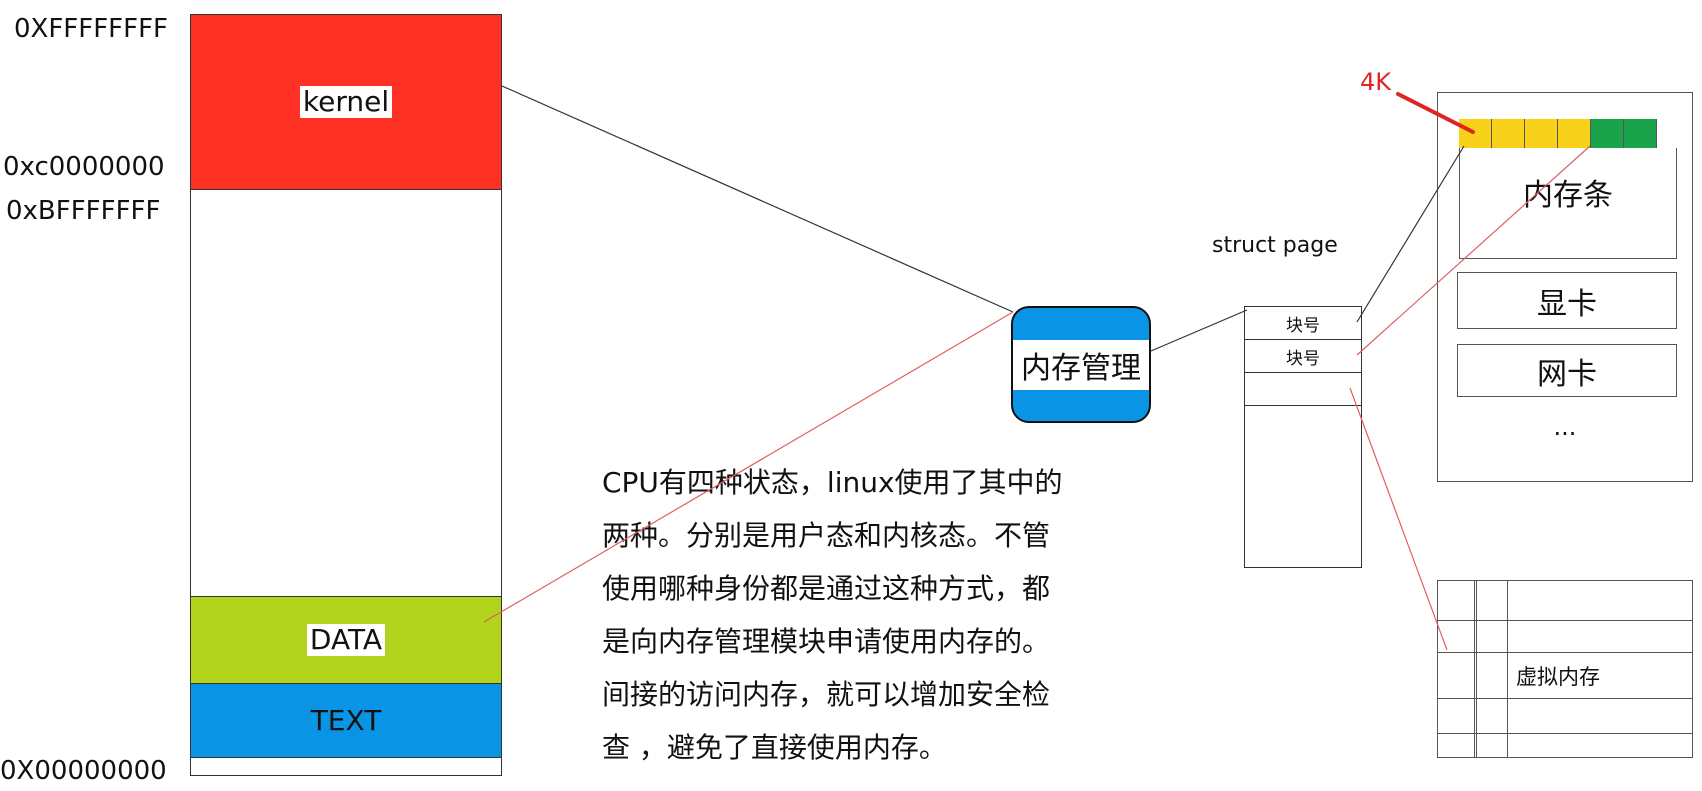 The height and width of the screenshot is (791, 1702). What do you see at coordinates (1473, 250) in the screenshot?
I see `block-to-page-frame-red-line` at bounding box center [1473, 250].